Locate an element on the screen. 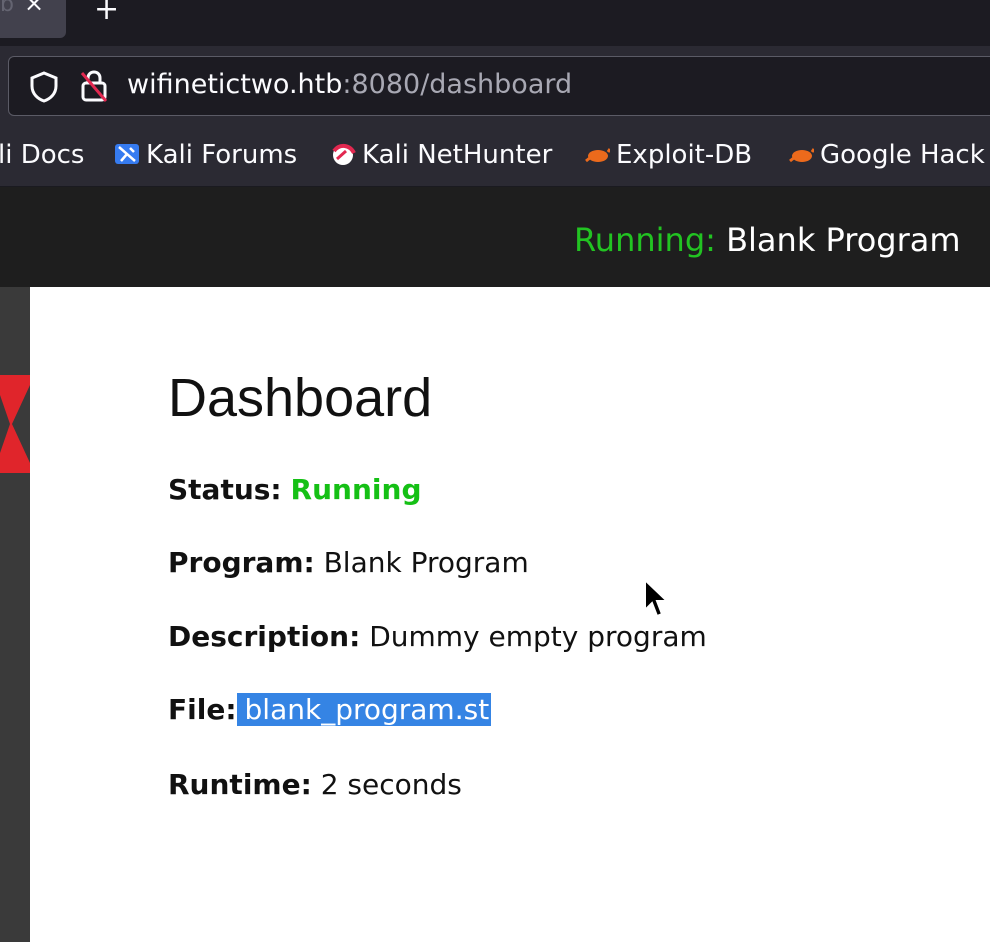 This screenshot has width=990, height=942. description-label: Description: is located at coordinates (264, 636).